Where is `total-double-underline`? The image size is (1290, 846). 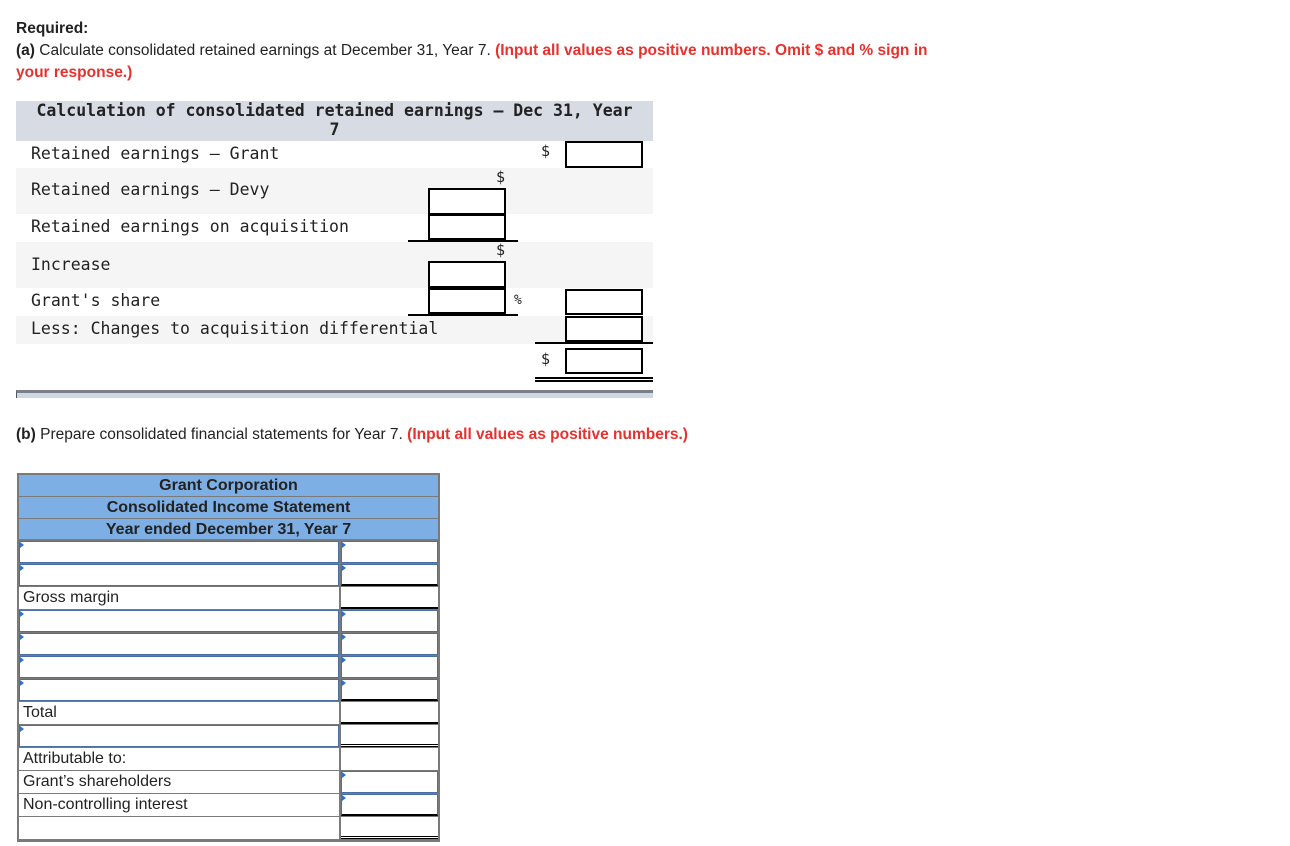 total-double-underline is located at coordinates (594, 379).